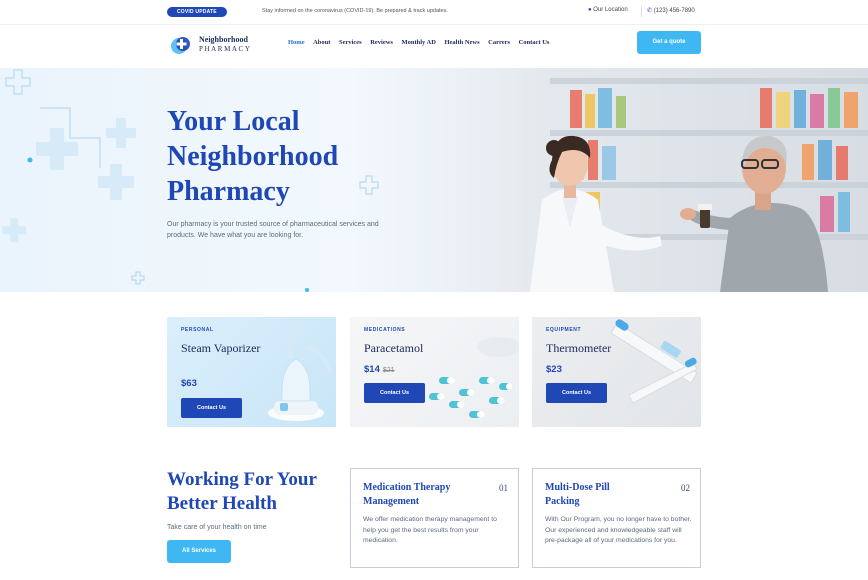 This screenshot has height=580, width=868. I want to click on nav-reviews: Reviews, so click(381, 42).